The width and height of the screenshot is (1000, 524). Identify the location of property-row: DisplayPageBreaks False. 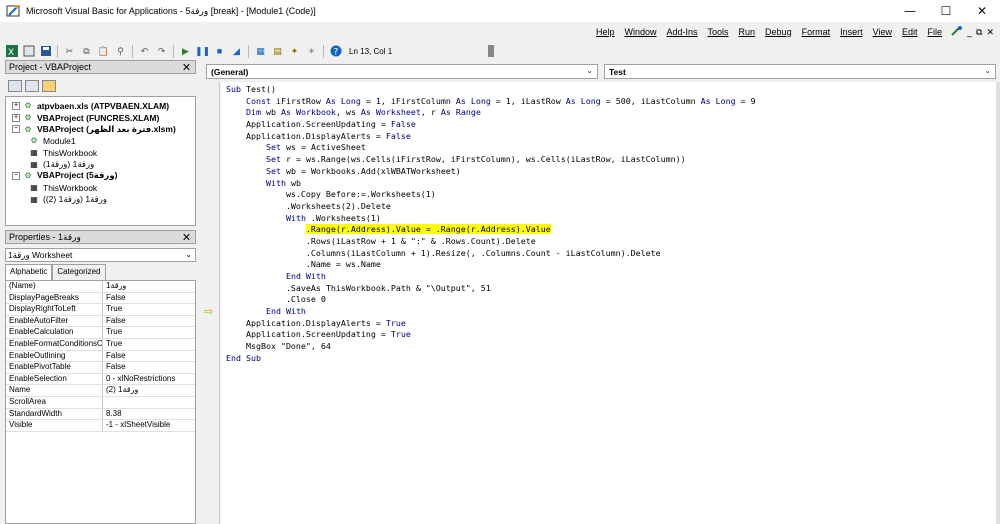
(100, 298).